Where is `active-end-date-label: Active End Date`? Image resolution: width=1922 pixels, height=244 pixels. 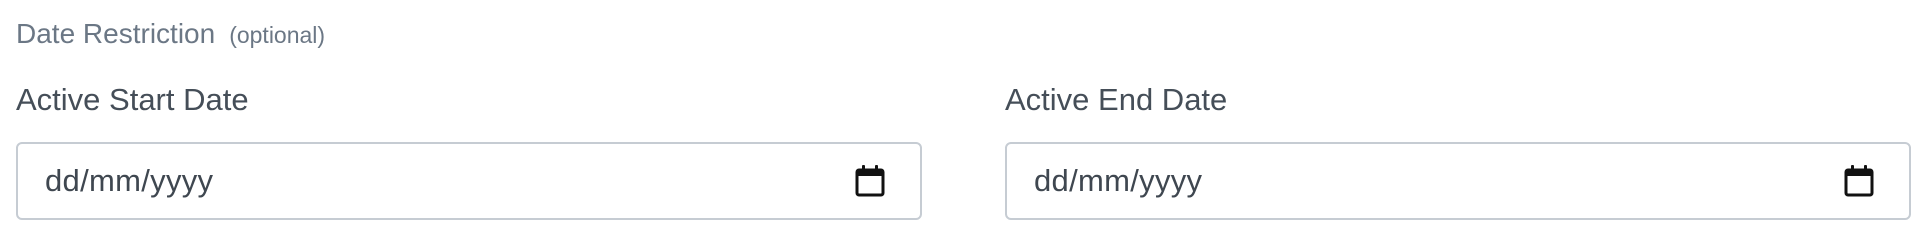 active-end-date-label: Active End Date is located at coordinates (1116, 99).